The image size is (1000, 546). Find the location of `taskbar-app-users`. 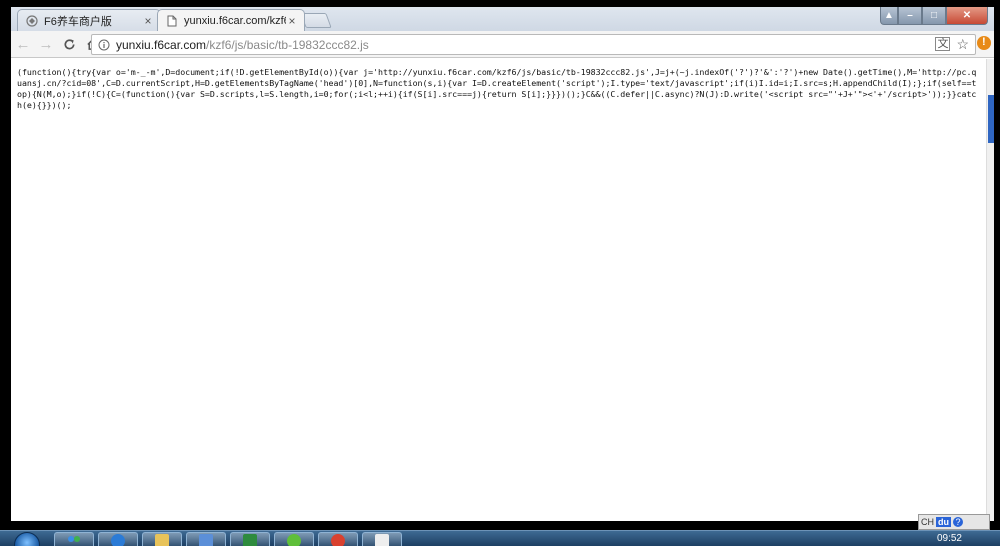

taskbar-app-users is located at coordinates (74, 539).